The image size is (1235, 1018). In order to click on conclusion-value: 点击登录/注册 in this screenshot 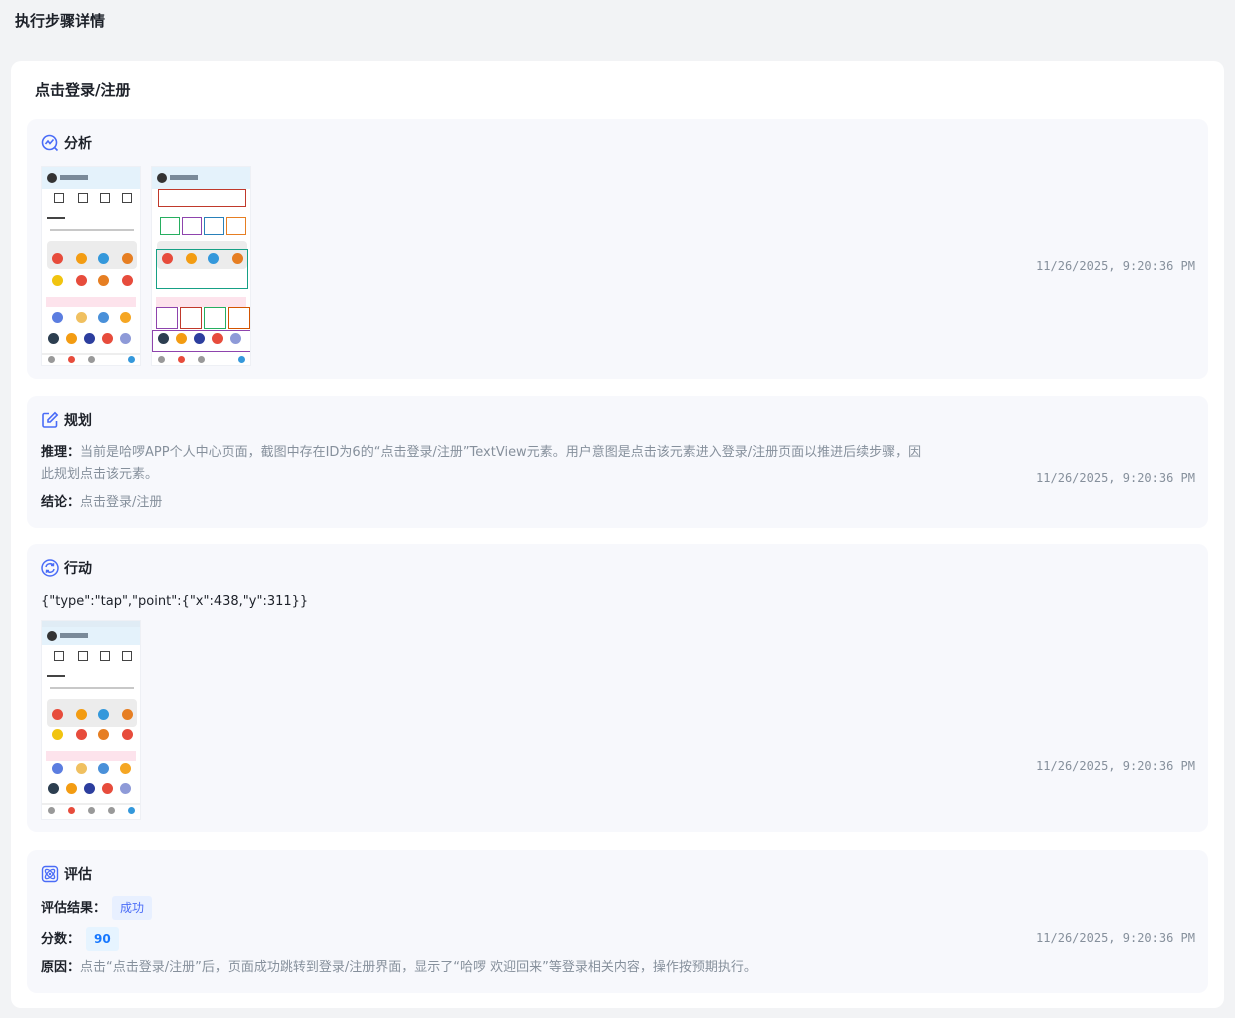, I will do `click(121, 502)`.